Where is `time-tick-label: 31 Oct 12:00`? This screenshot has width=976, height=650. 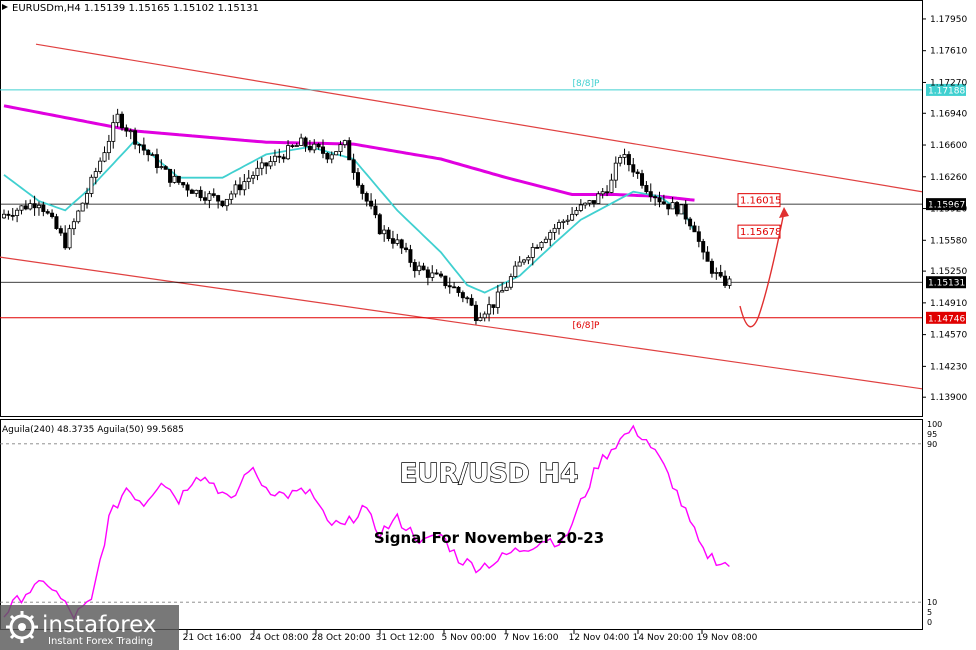 time-tick-label: 31 Oct 12:00 is located at coordinates (405, 638).